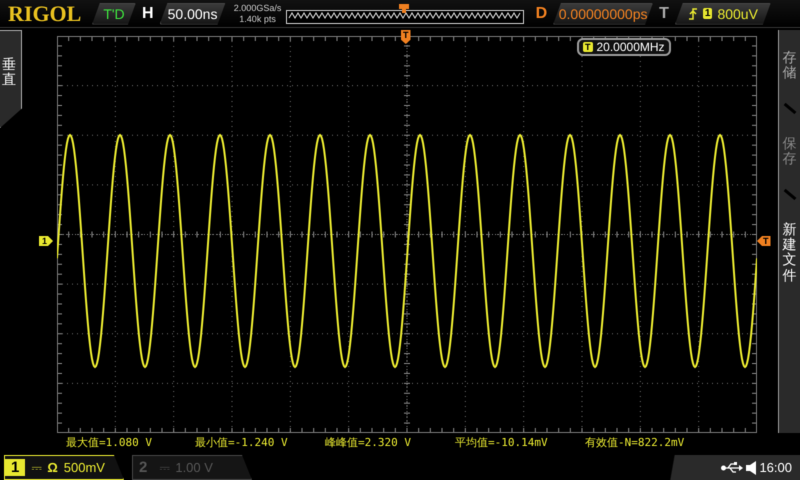 This screenshot has height=480, width=800. I want to click on trigger-position-marker: T, so click(405, 37).